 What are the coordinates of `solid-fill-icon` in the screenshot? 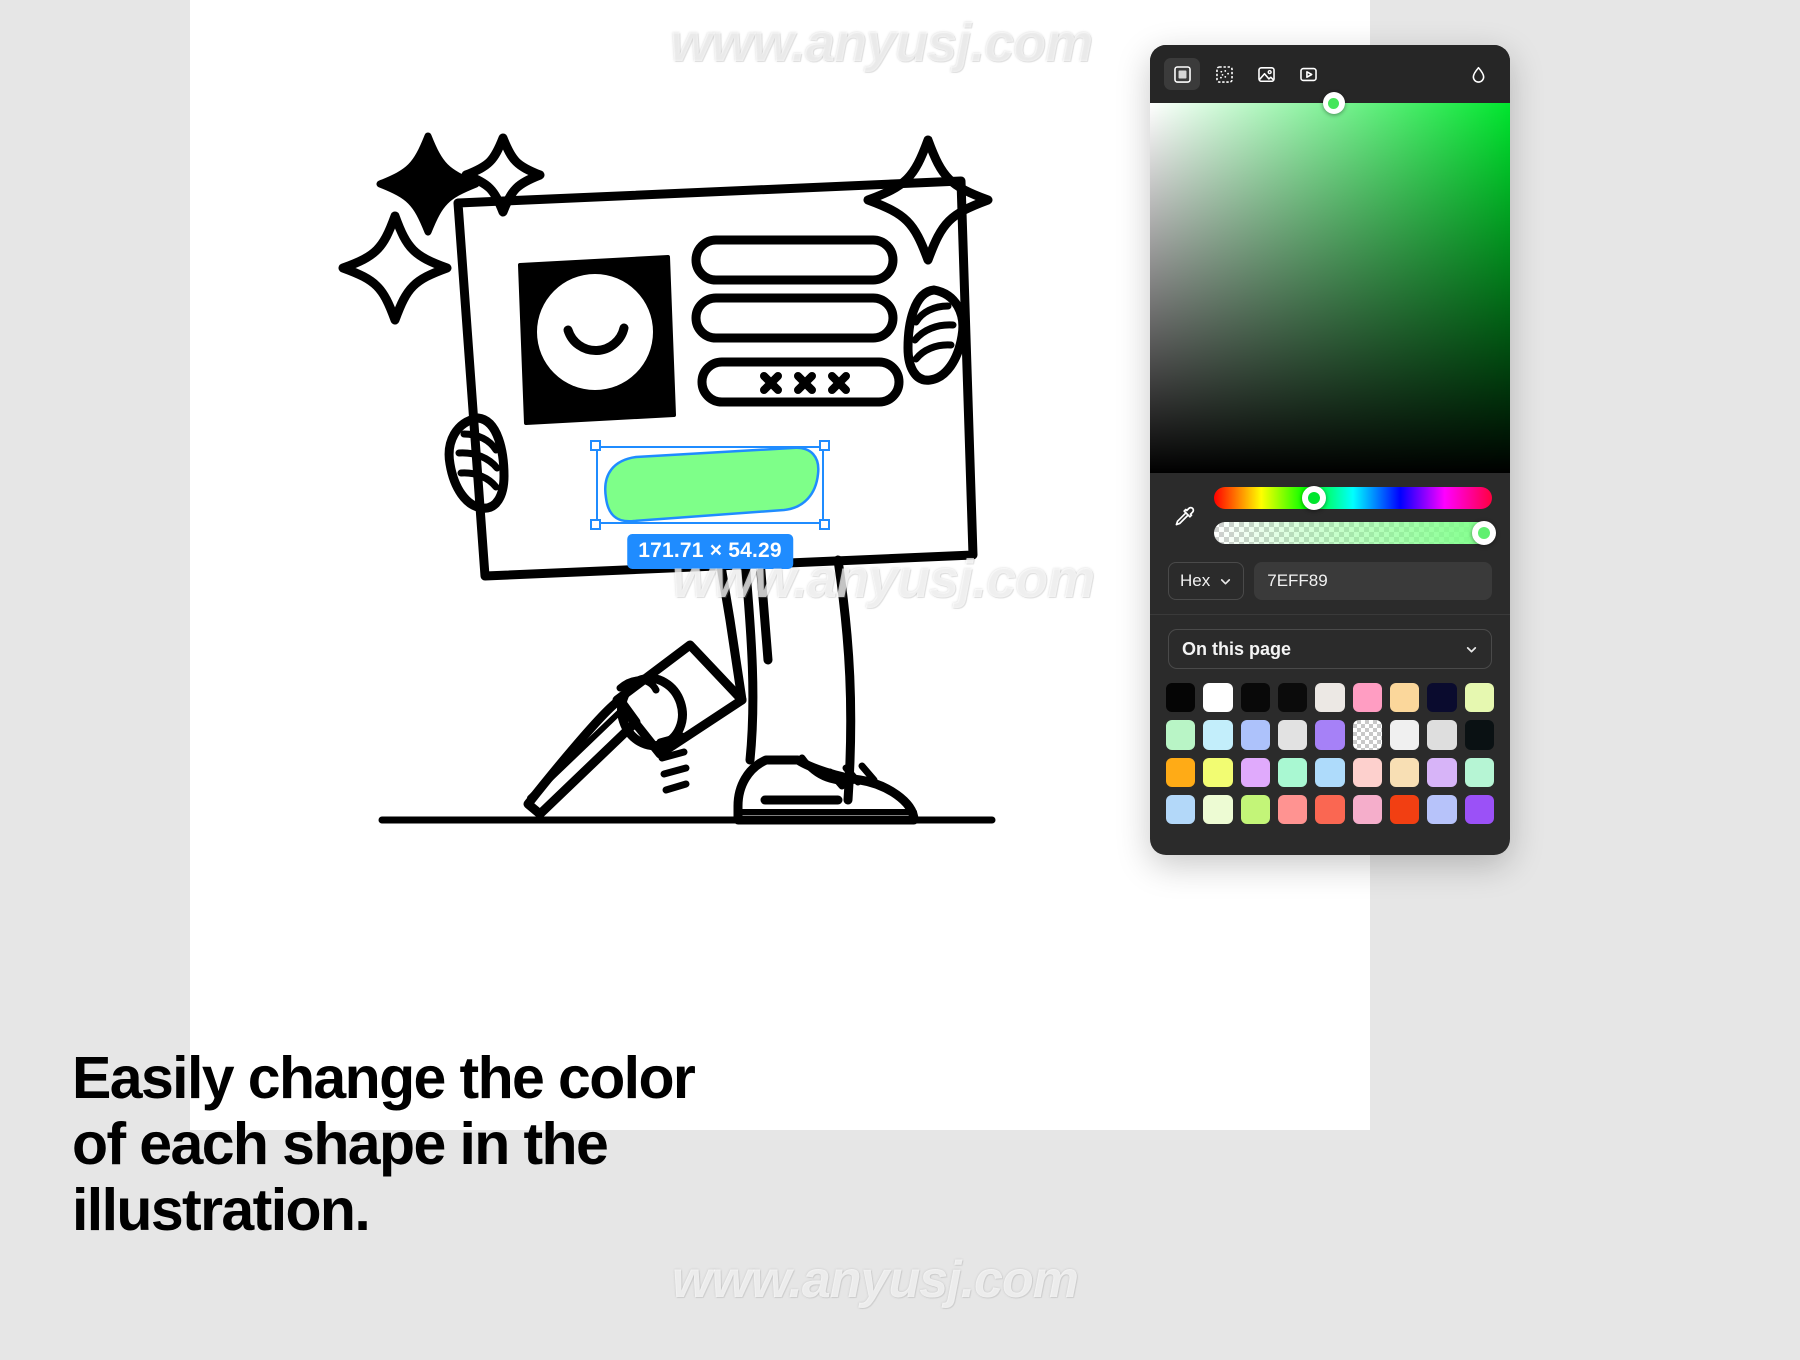 It's located at (1182, 74).